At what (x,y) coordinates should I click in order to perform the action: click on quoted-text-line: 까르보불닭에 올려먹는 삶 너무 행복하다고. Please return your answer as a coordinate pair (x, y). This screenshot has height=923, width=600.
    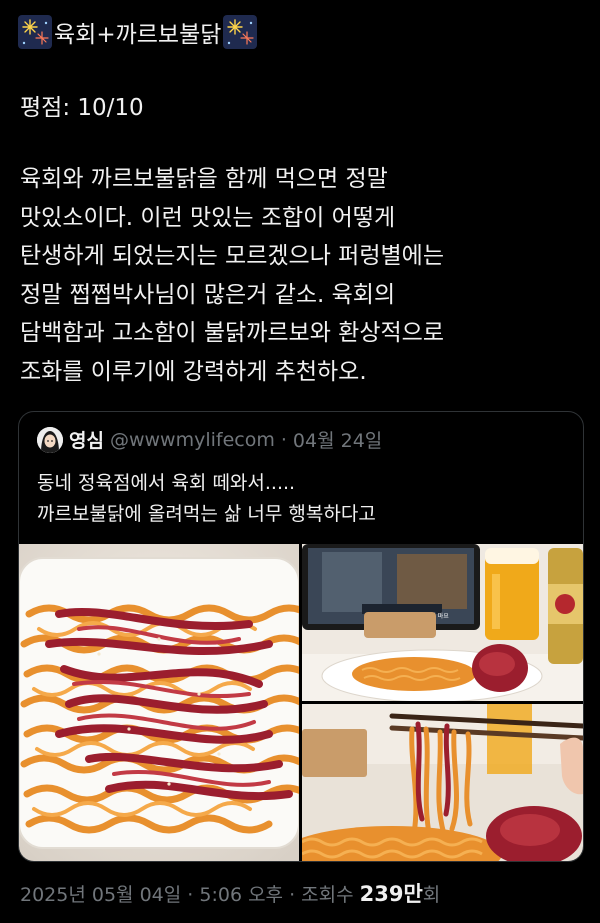
    Looking at the image, I should click on (206, 514).